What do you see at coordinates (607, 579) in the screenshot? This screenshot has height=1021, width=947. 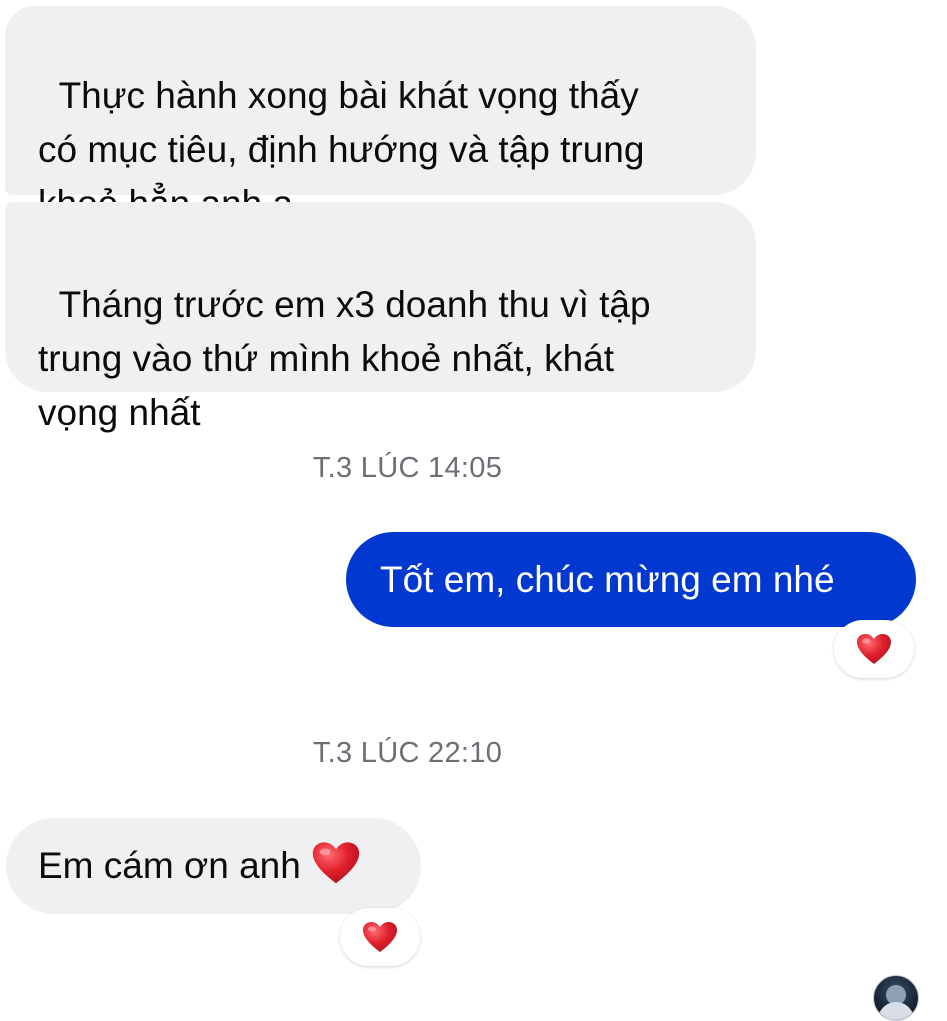 I see `message-text: Tốt em, chúc mừng em nhé` at bounding box center [607, 579].